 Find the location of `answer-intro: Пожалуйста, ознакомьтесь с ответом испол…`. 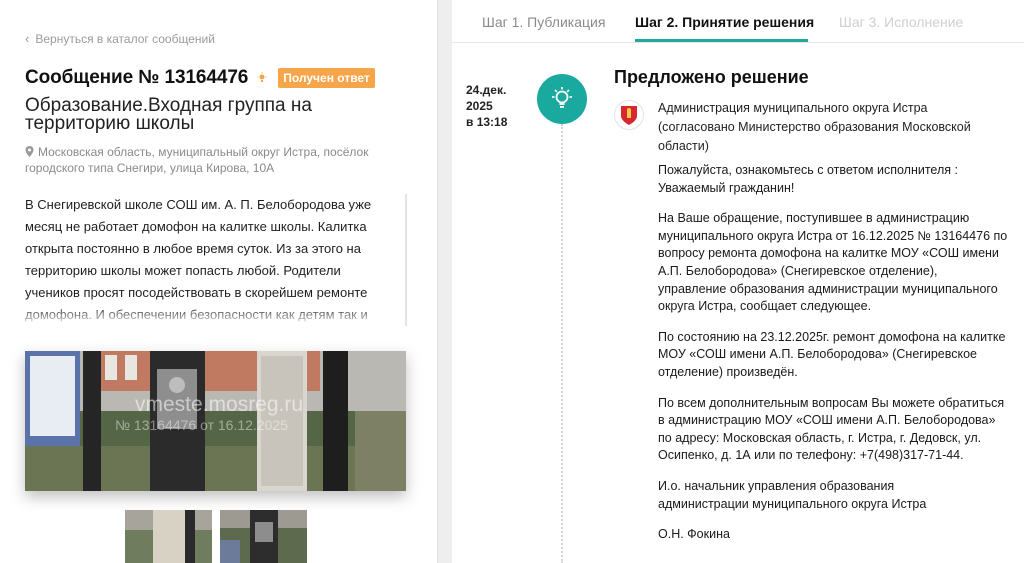

answer-intro: Пожалуйста, ознакомьтесь с ответом испол… is located at coordinates (833, 179).